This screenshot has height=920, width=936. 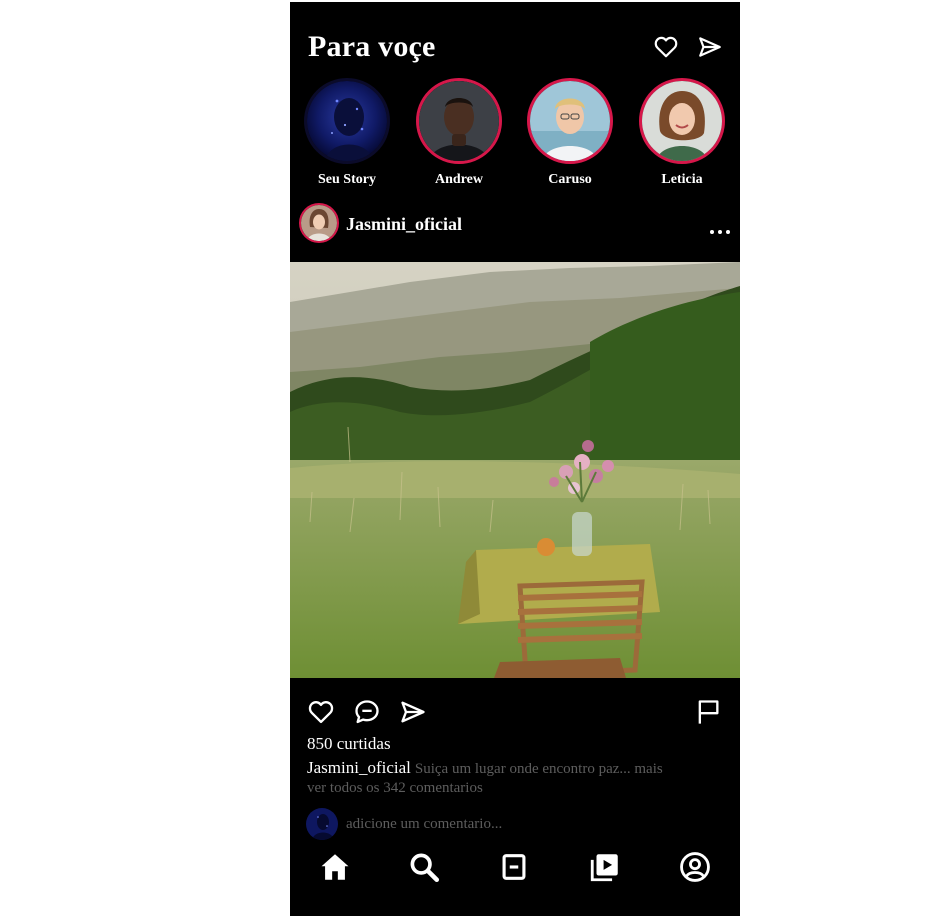 I want to click on story-item-leticia: Leticia, so click(x=682, y=133).